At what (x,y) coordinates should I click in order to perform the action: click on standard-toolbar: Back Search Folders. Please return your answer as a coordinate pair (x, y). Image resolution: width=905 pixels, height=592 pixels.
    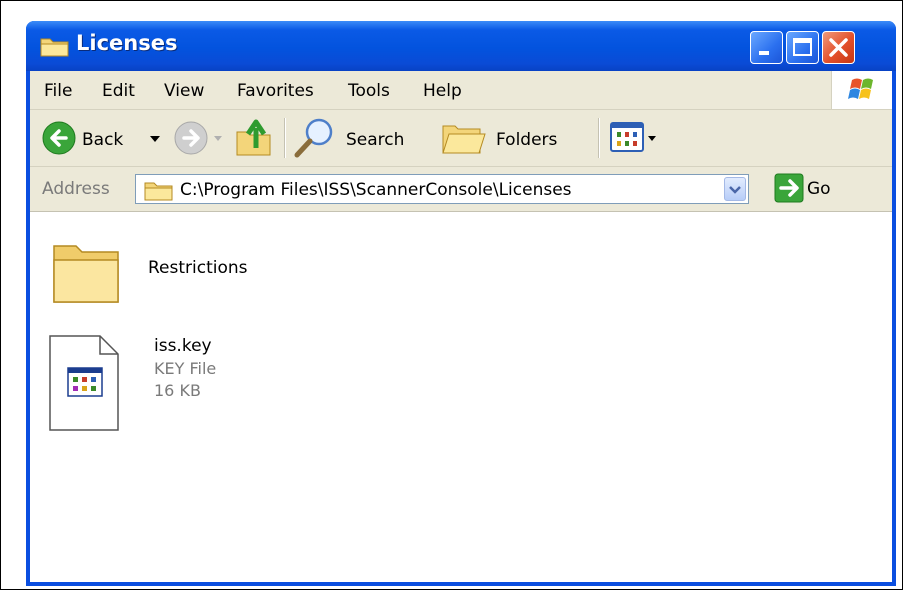
    Looking at the image, I should click on (461, 138).